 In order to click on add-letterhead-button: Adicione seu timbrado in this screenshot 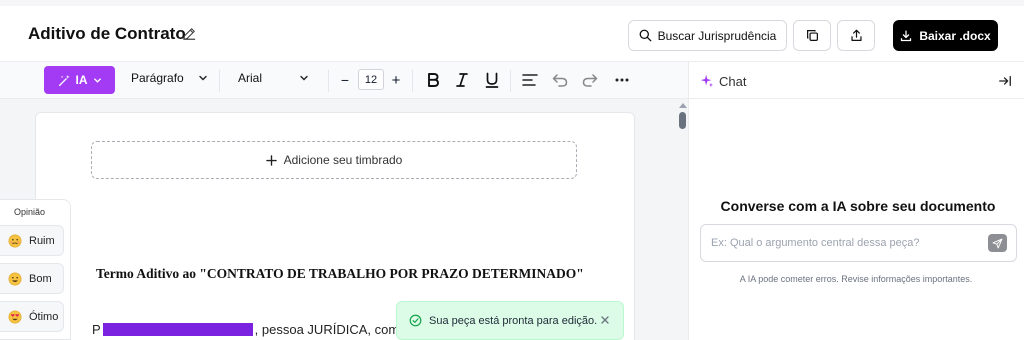, I will do `click(334, 160)`.